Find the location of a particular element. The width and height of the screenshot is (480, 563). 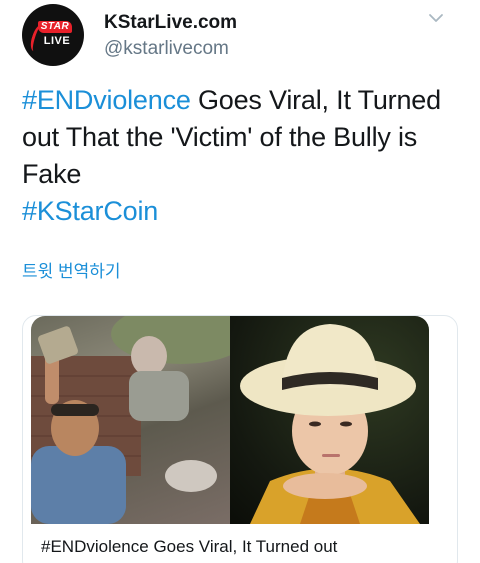

avatar: STAR LIVE is located at coordinates (53, 35).